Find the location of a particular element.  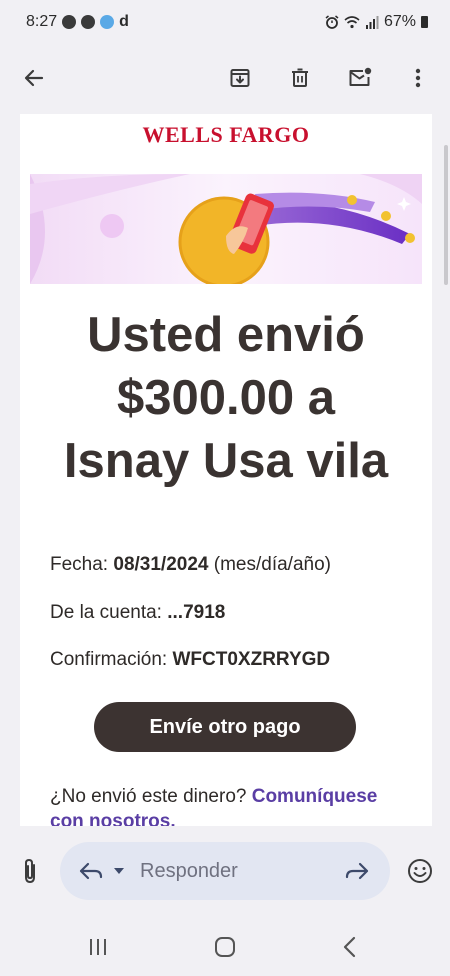

back-nav-button is located at coordinates (350, 947).